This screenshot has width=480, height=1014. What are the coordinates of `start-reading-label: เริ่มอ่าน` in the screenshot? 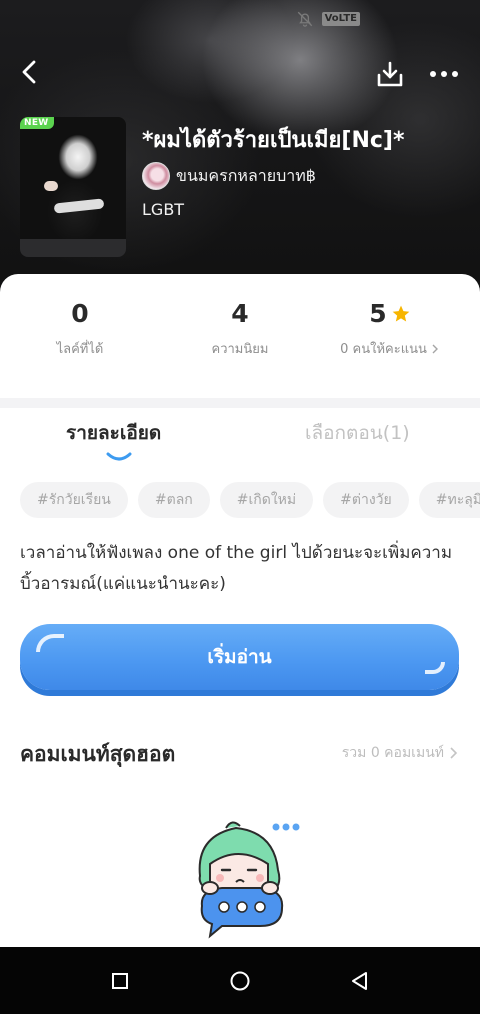 It's located at (239, 657).